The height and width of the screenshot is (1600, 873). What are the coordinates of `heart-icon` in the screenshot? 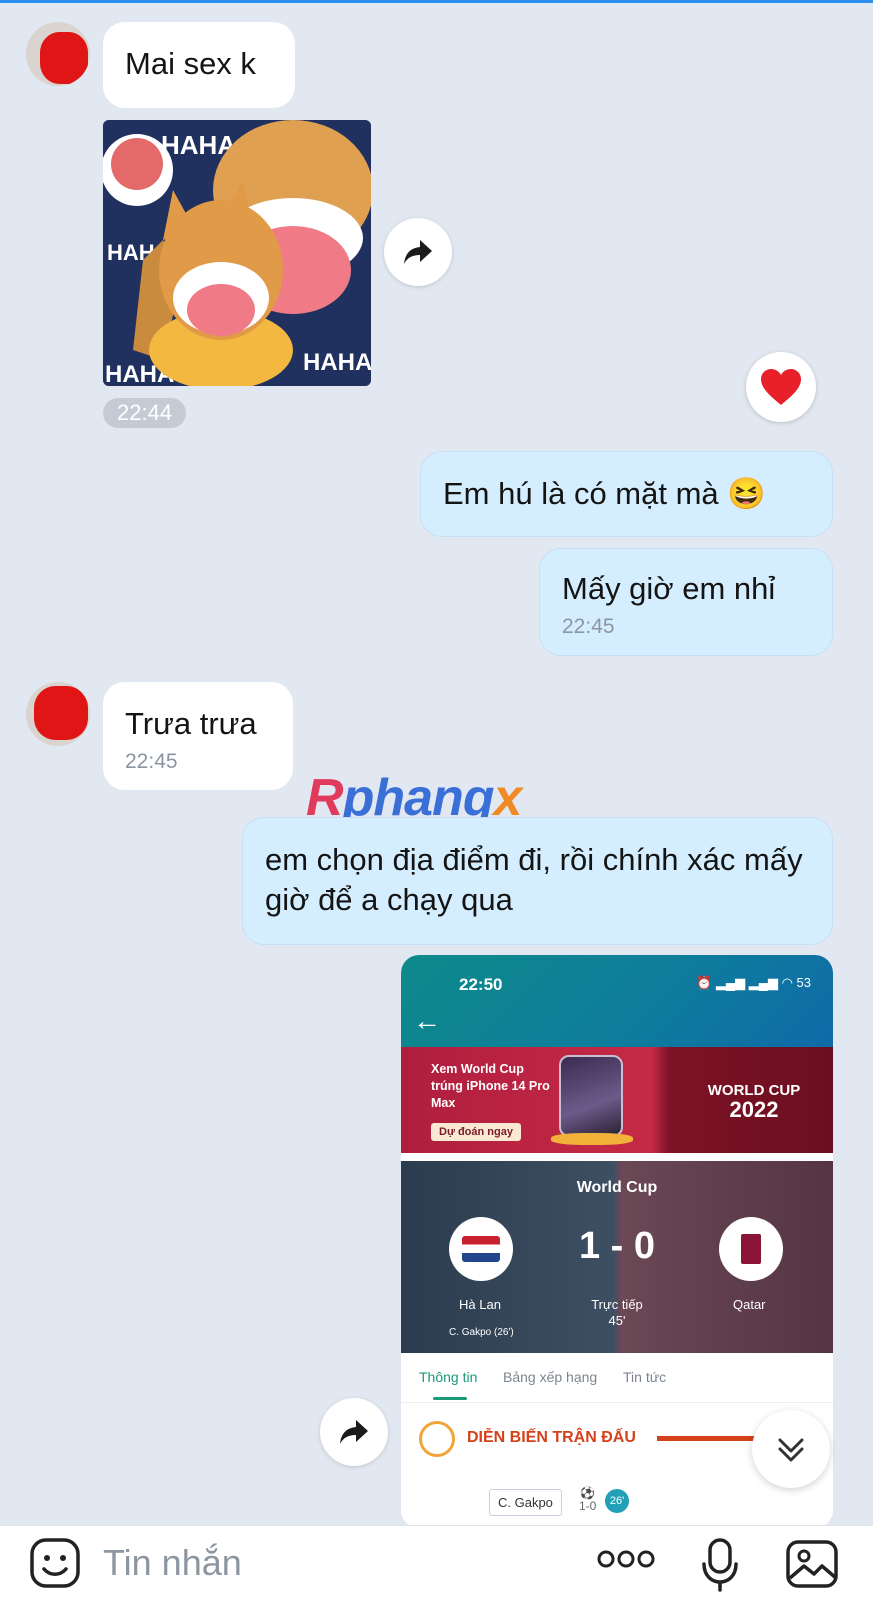 It's located at (781, 387).